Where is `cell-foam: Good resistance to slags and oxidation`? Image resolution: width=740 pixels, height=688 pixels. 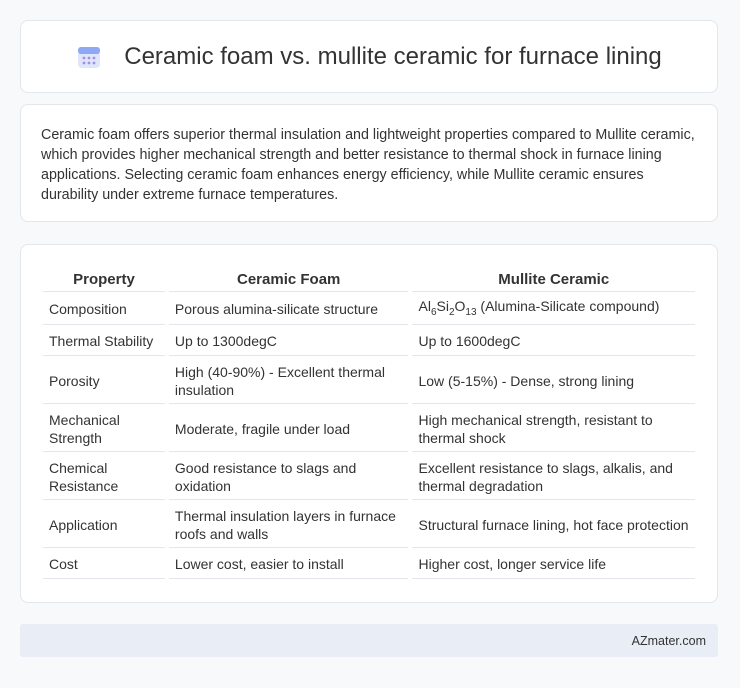
cell-foam: Good resistance to slags and oxidation is located at coordinates (288, 477).